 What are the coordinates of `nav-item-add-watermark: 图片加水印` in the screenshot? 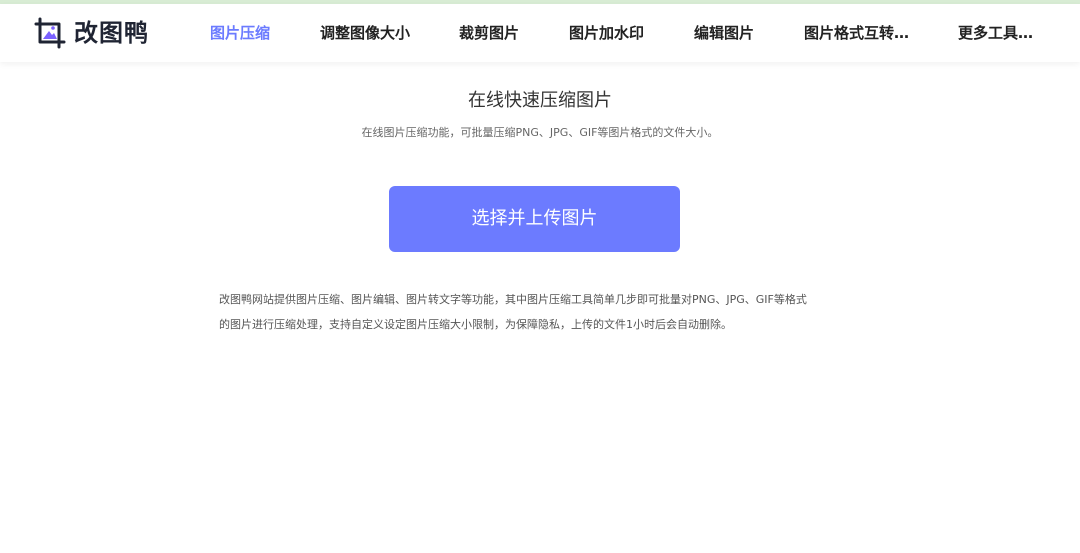 It's located at (606, 33).